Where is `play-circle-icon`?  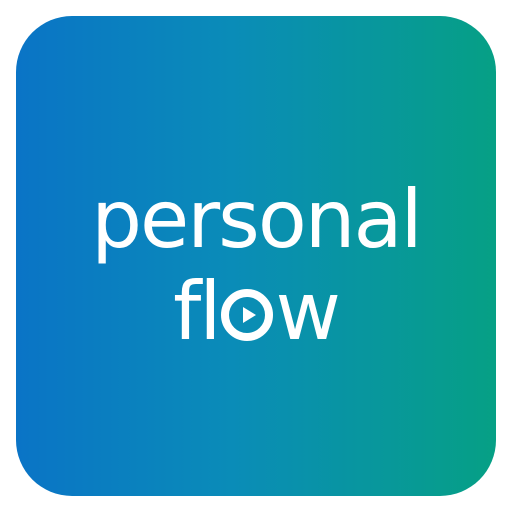 play-circle-icon is located at coordinates (247, 315).